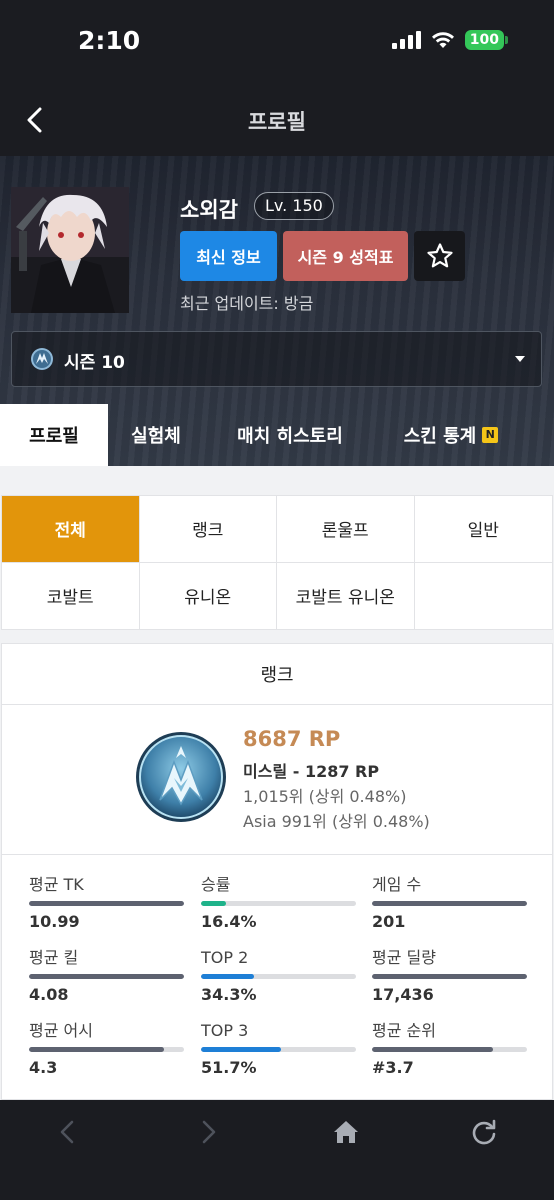 This screenshot has width=554, height=1200. Describe the element at coordinates (109, 40) in the screenshot. I see `status-time: 2:10` at that location.